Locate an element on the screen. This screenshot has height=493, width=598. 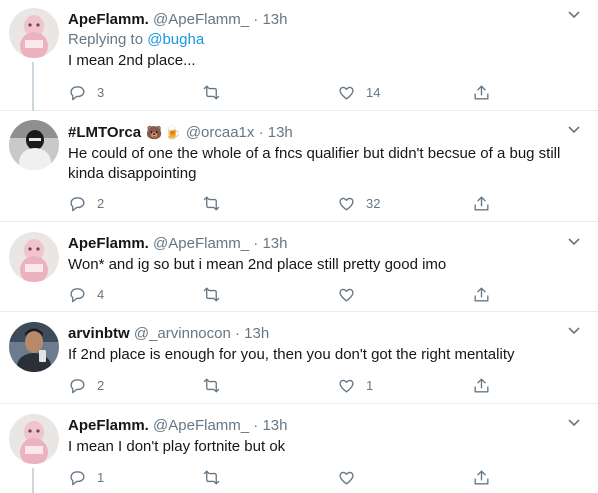
replying-to-label: Replying to is located at coordinates (106, 39).